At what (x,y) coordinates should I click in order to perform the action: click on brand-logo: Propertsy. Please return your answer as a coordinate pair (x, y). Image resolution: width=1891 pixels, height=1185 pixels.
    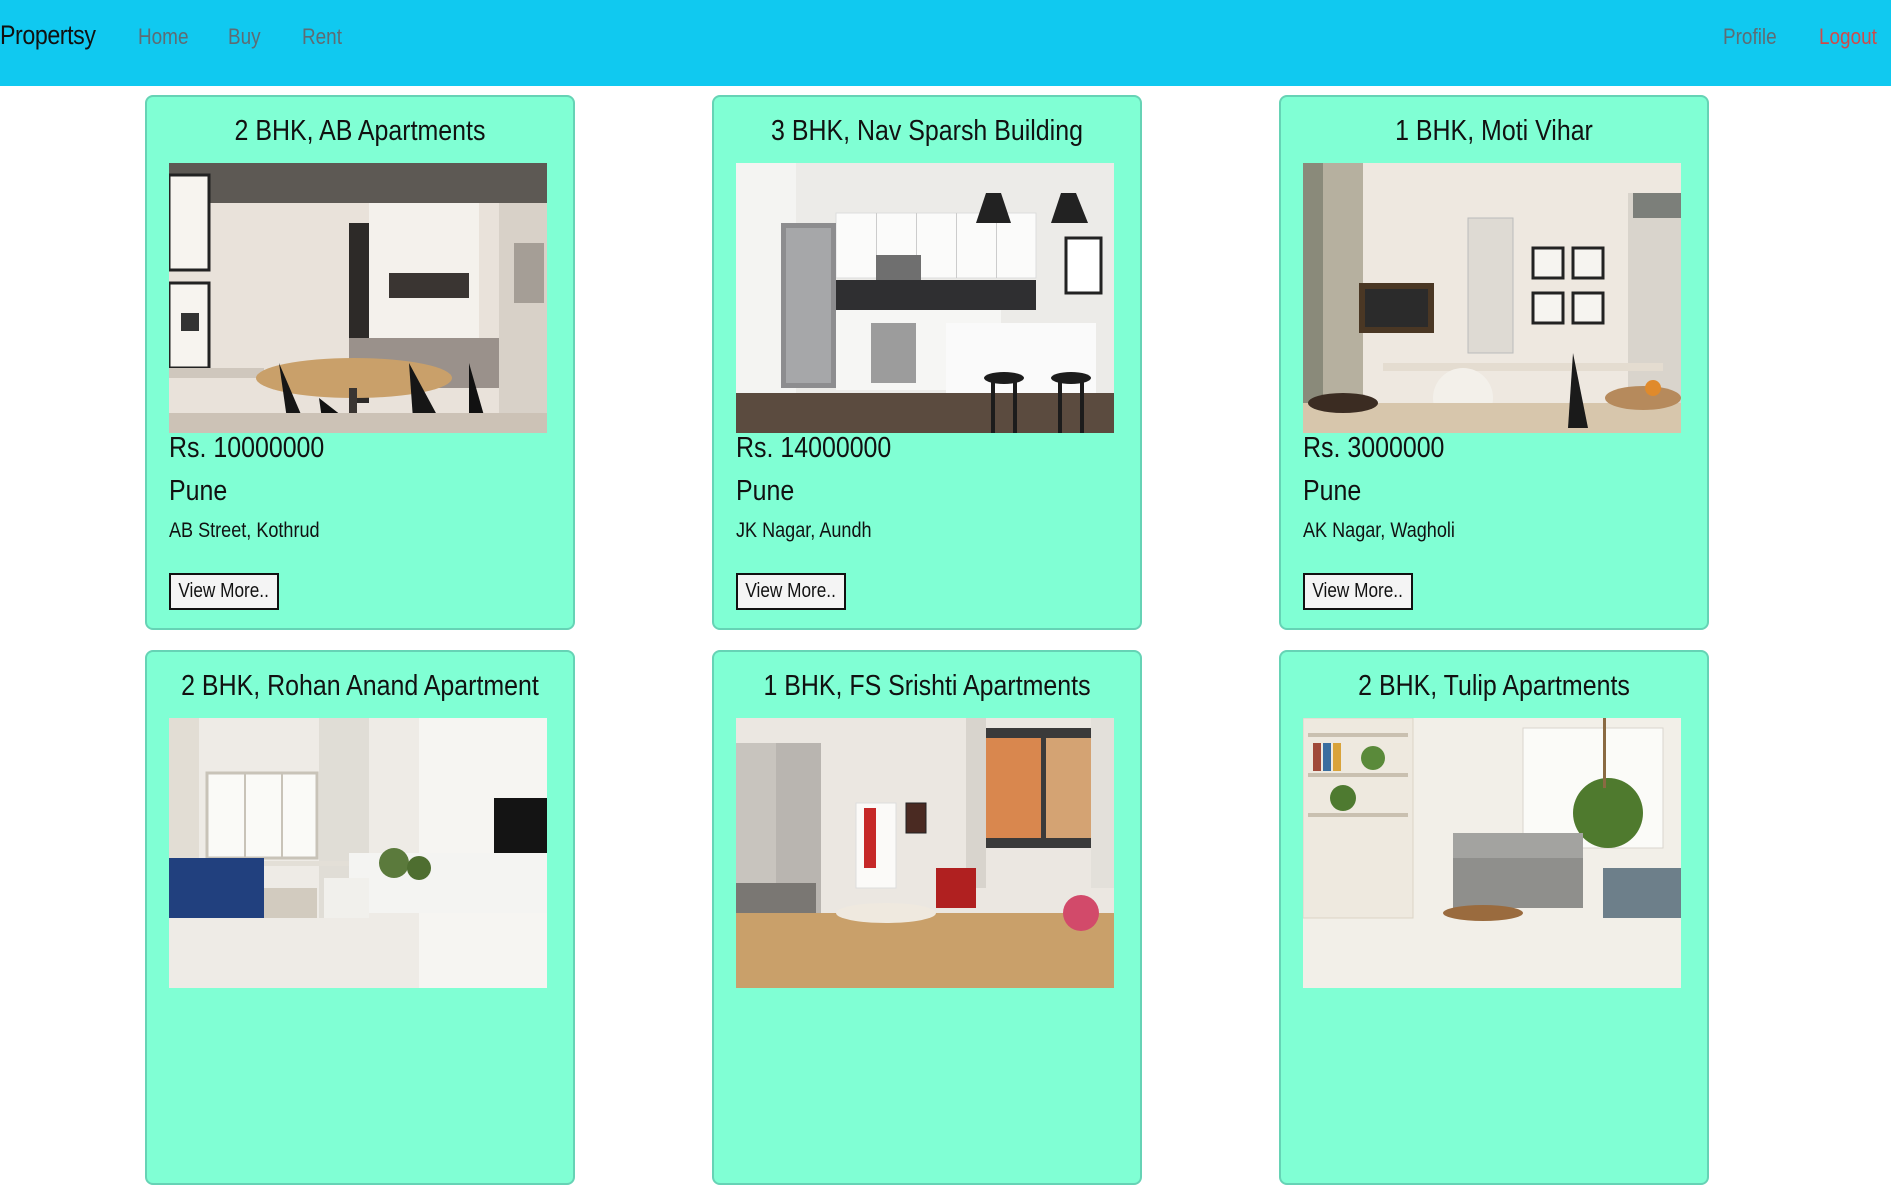
    Looking at the image, I should click on (48, 35).